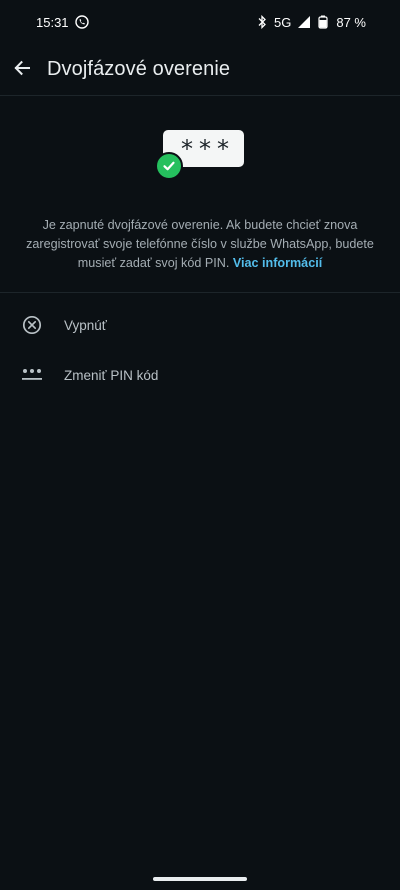  I want to click on arrow-left-icon, so click(22, 70).